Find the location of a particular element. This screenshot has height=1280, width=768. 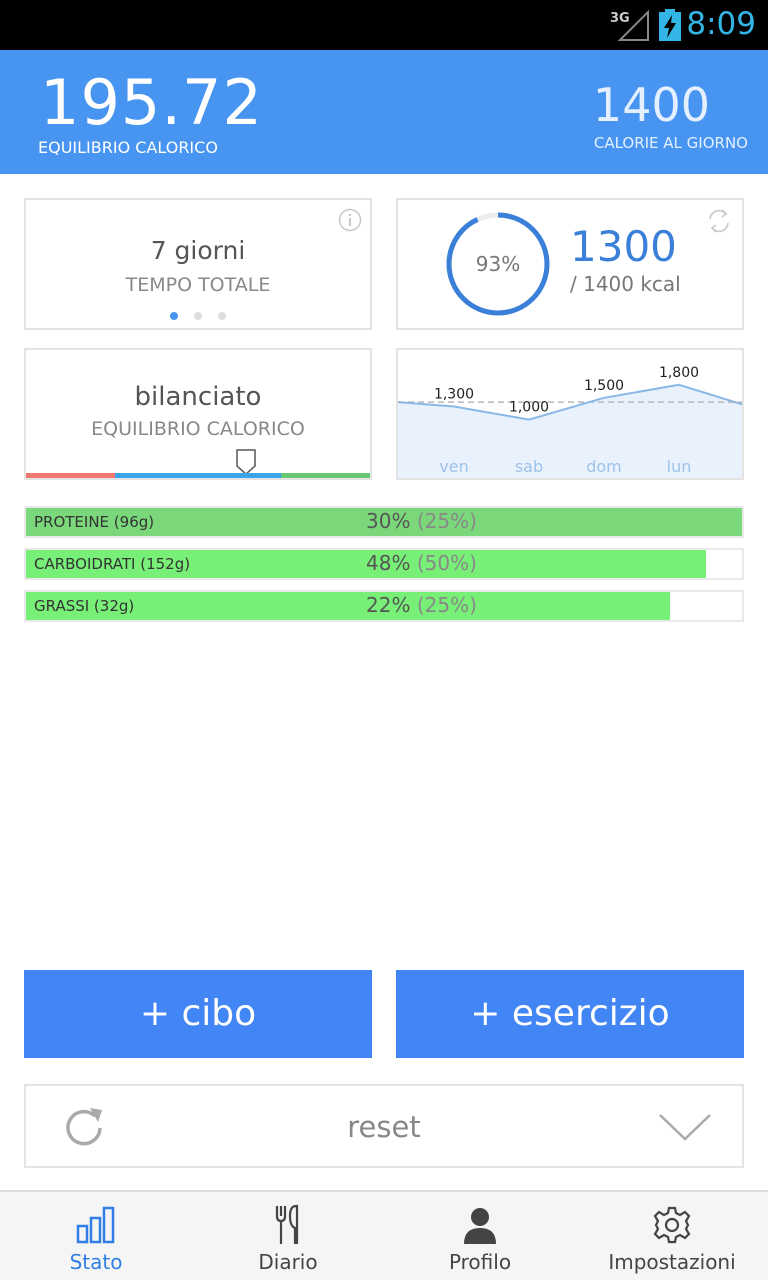

status-time: 8:09 is located at coordinates (721, 24).